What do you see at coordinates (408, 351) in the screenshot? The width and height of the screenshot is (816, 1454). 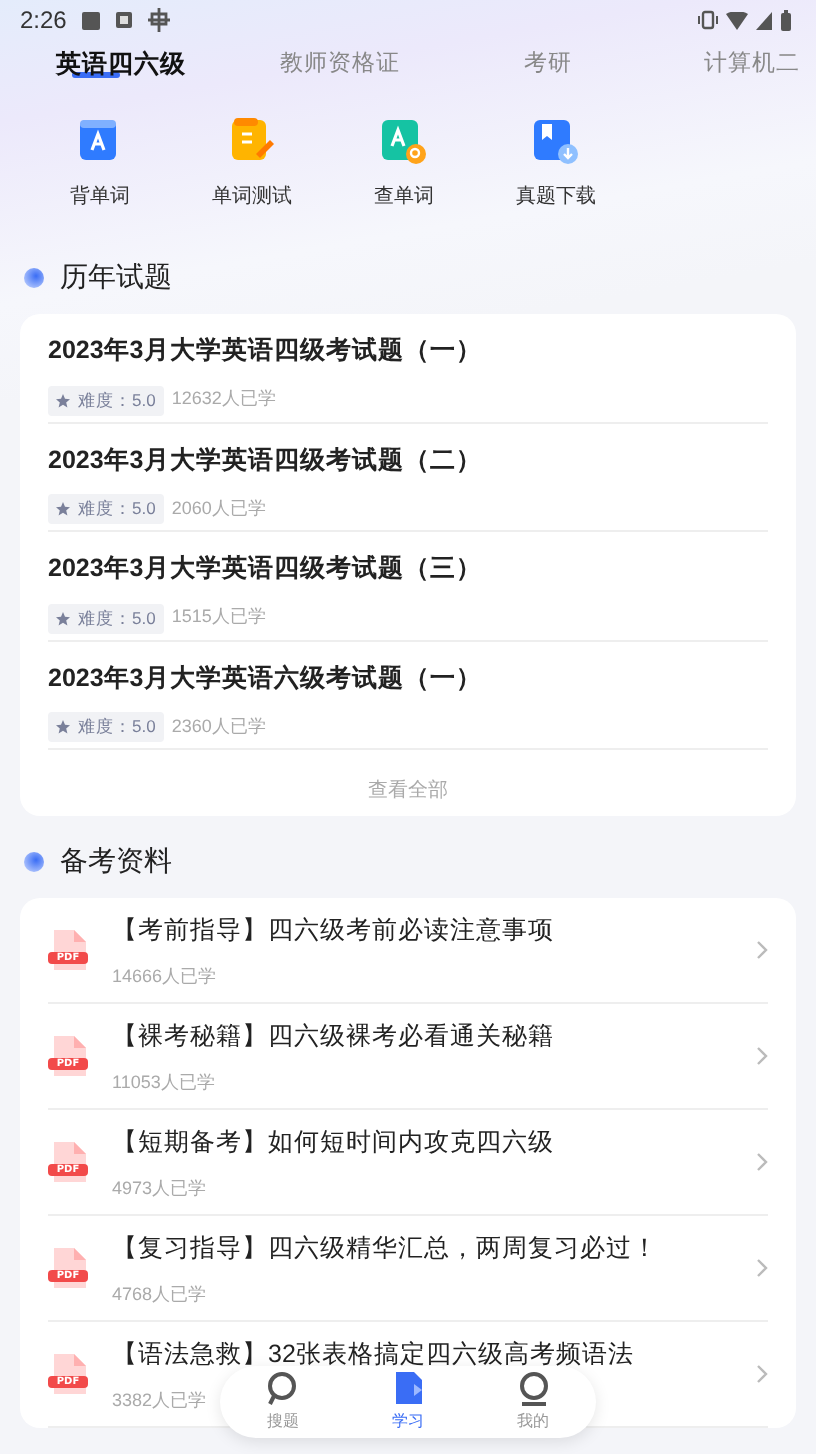 I see `exam-title: 2023年3月大学英语四级考试题（一）` at bounding box center [408, 351].